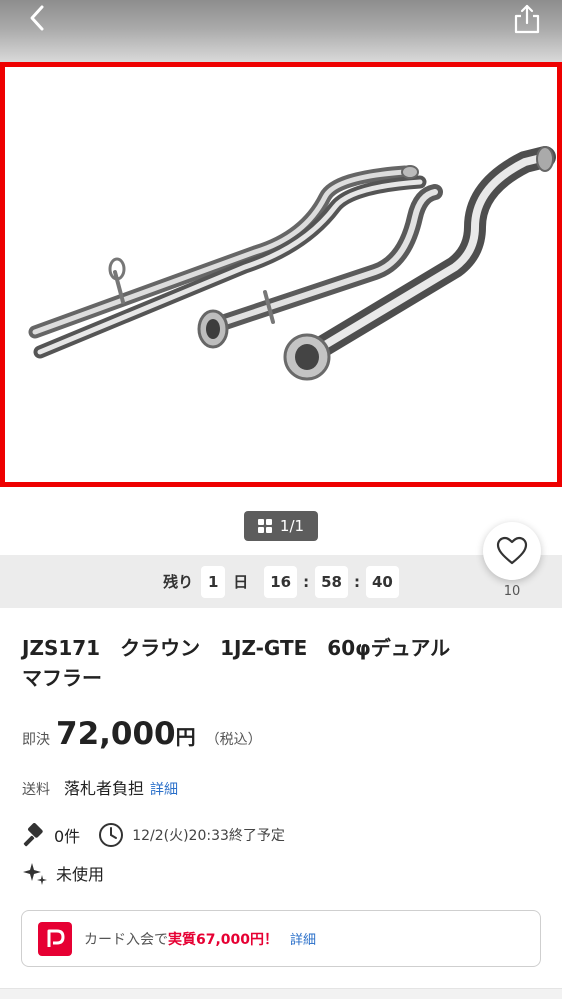  What do you see at coordinates (178, 582) in the screenshot?
I see `timer-prefix: 残り` at bounding box center [178, 582].